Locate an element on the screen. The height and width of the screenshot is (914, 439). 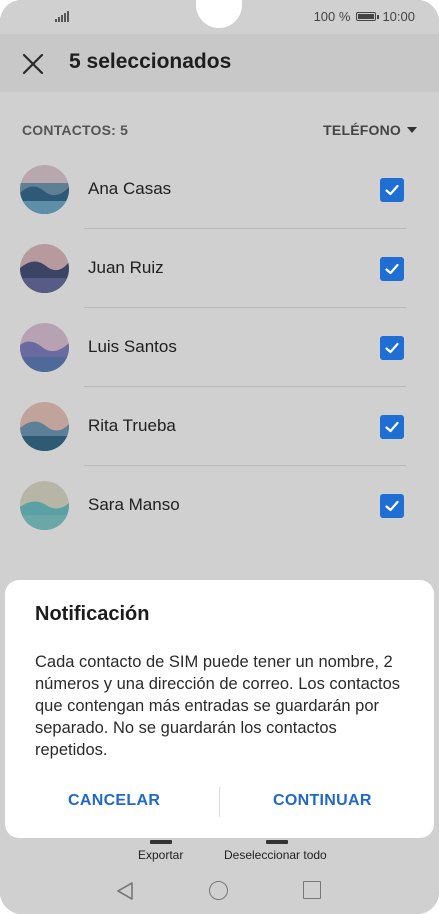
contact-name: Ana Casas is located at coordinates (130, 188).